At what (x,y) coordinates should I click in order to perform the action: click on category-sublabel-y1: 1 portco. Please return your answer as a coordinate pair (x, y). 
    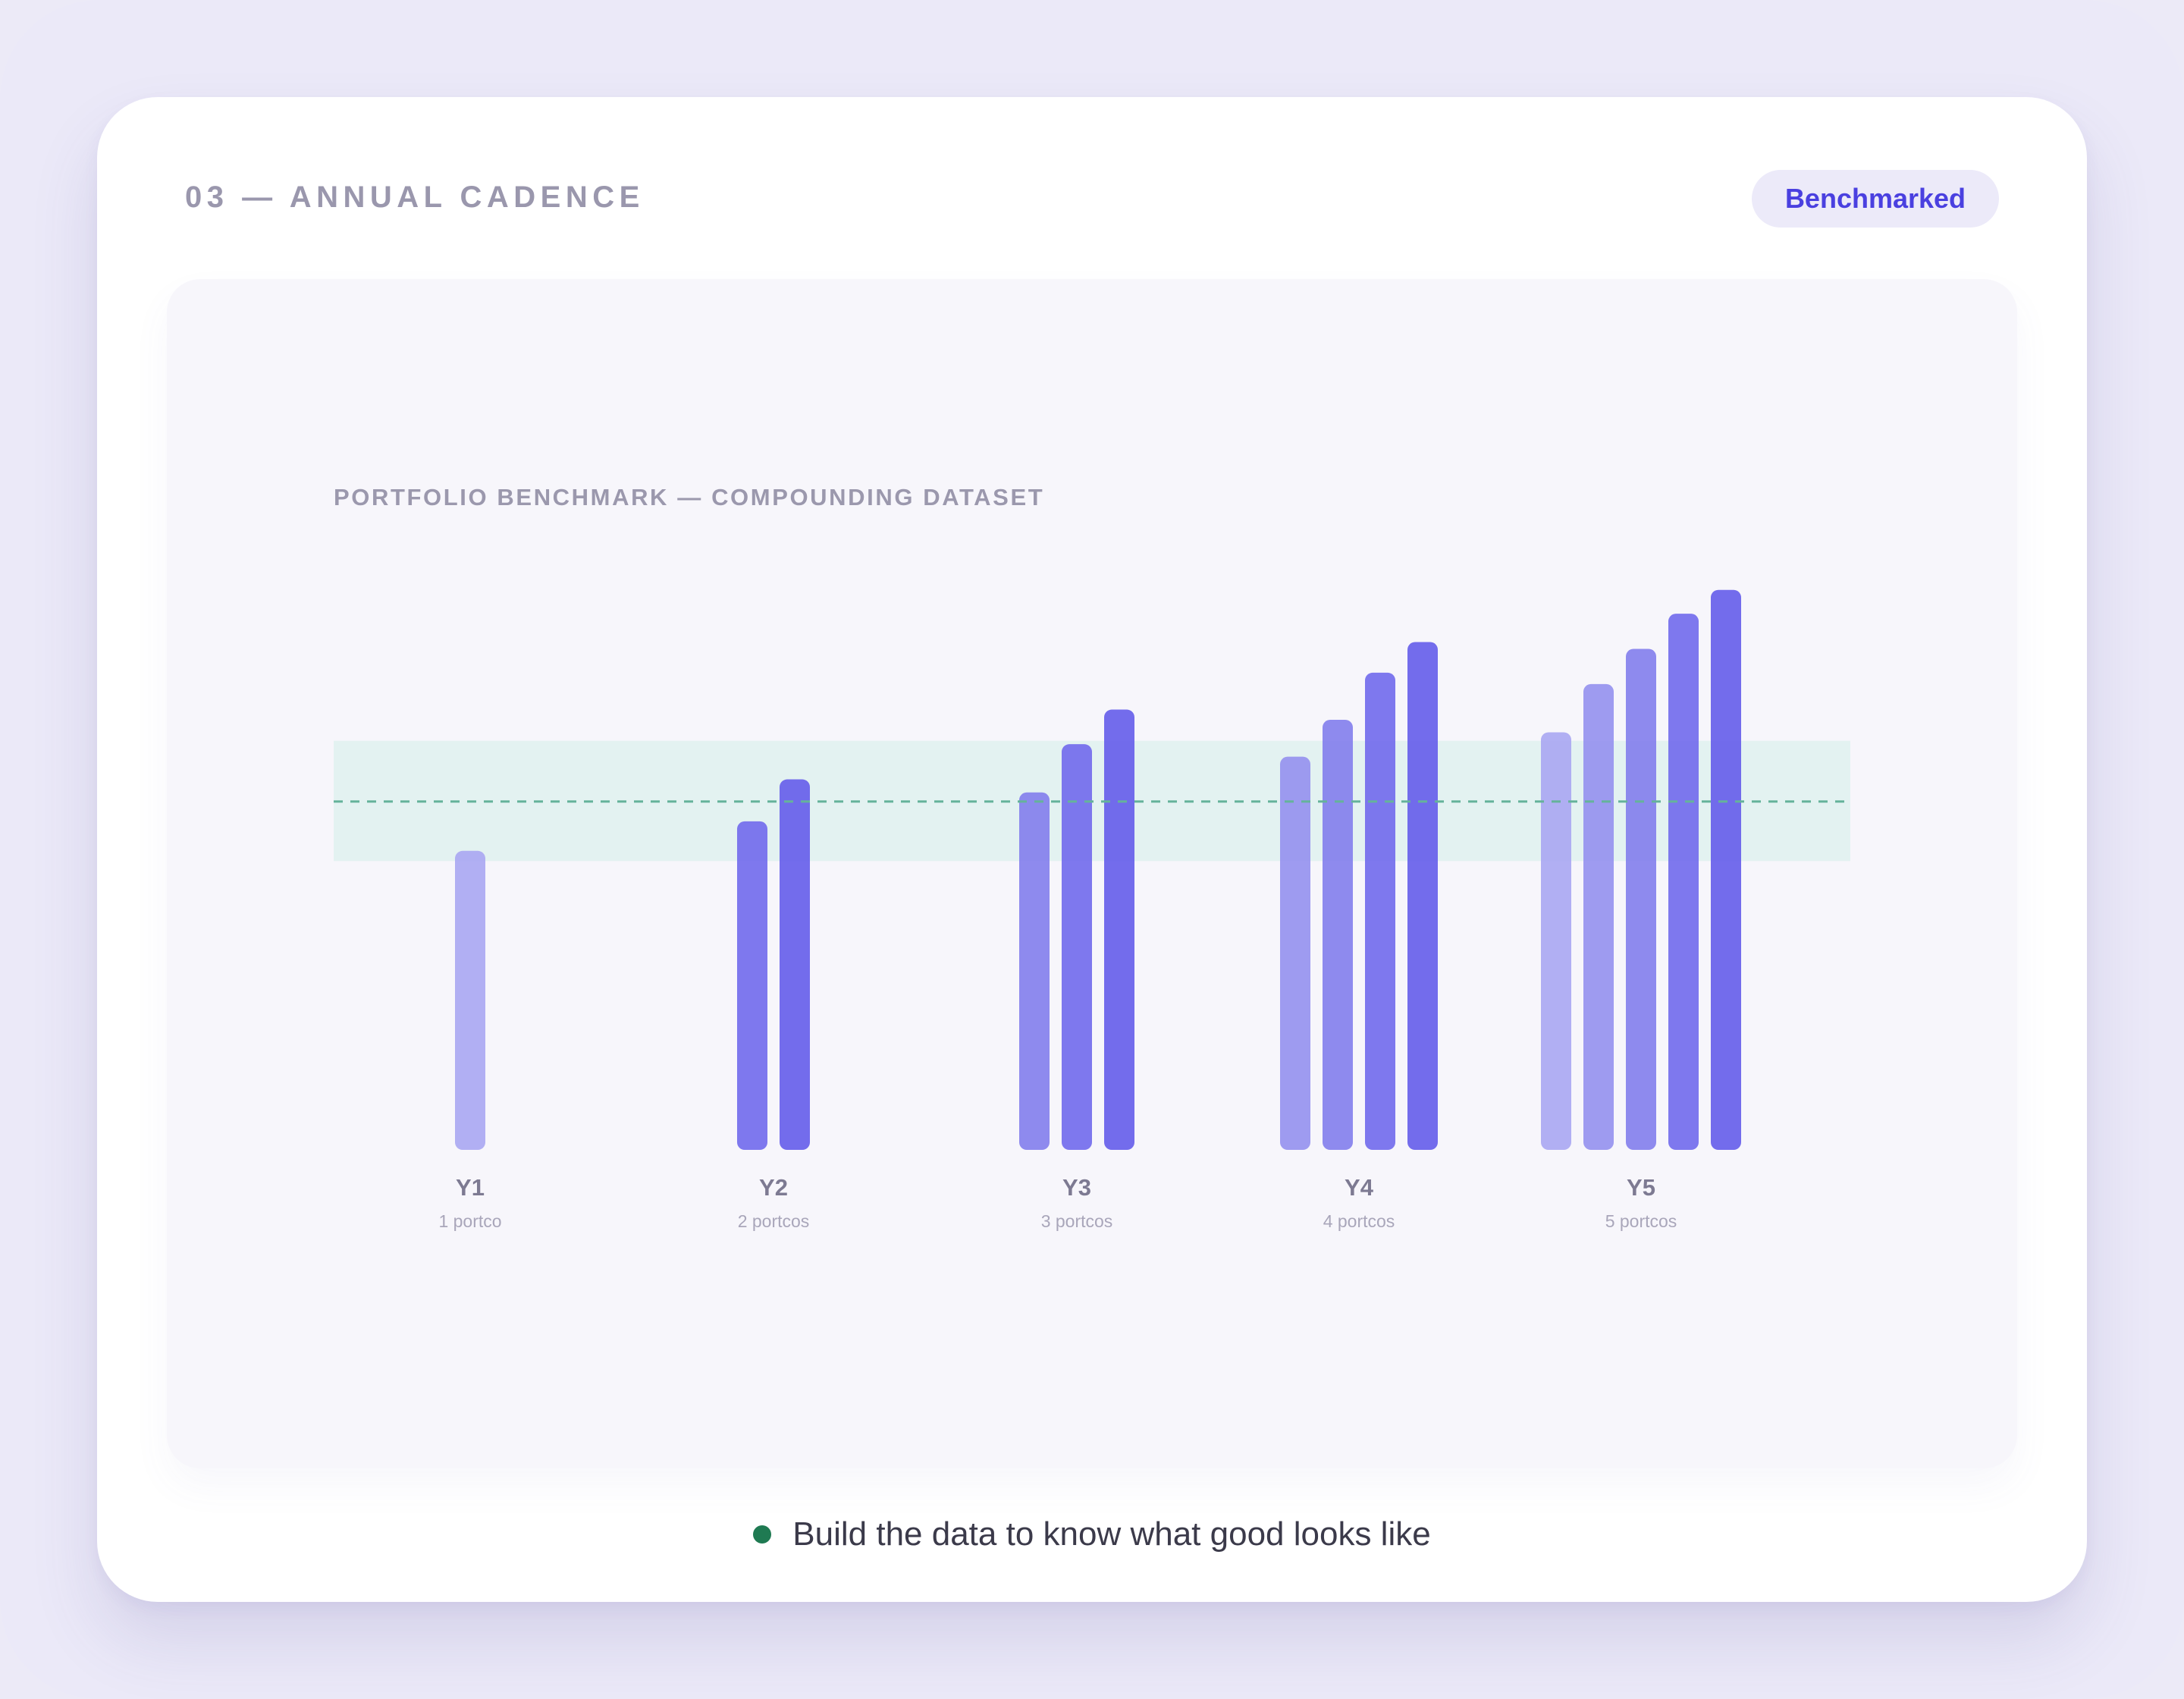
    Looking at the image, I should click on (469, 1221).